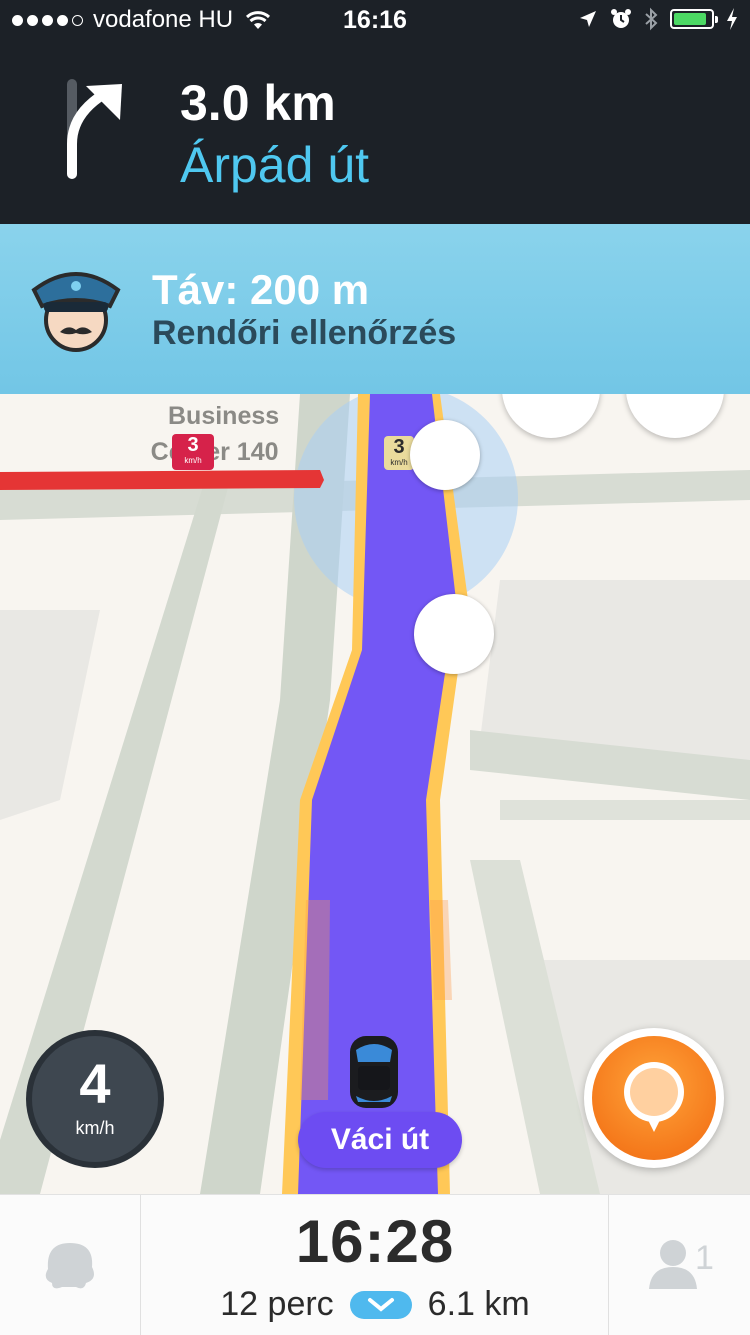  I want to click on thumbs-up-count: 7, so click(674, 396).